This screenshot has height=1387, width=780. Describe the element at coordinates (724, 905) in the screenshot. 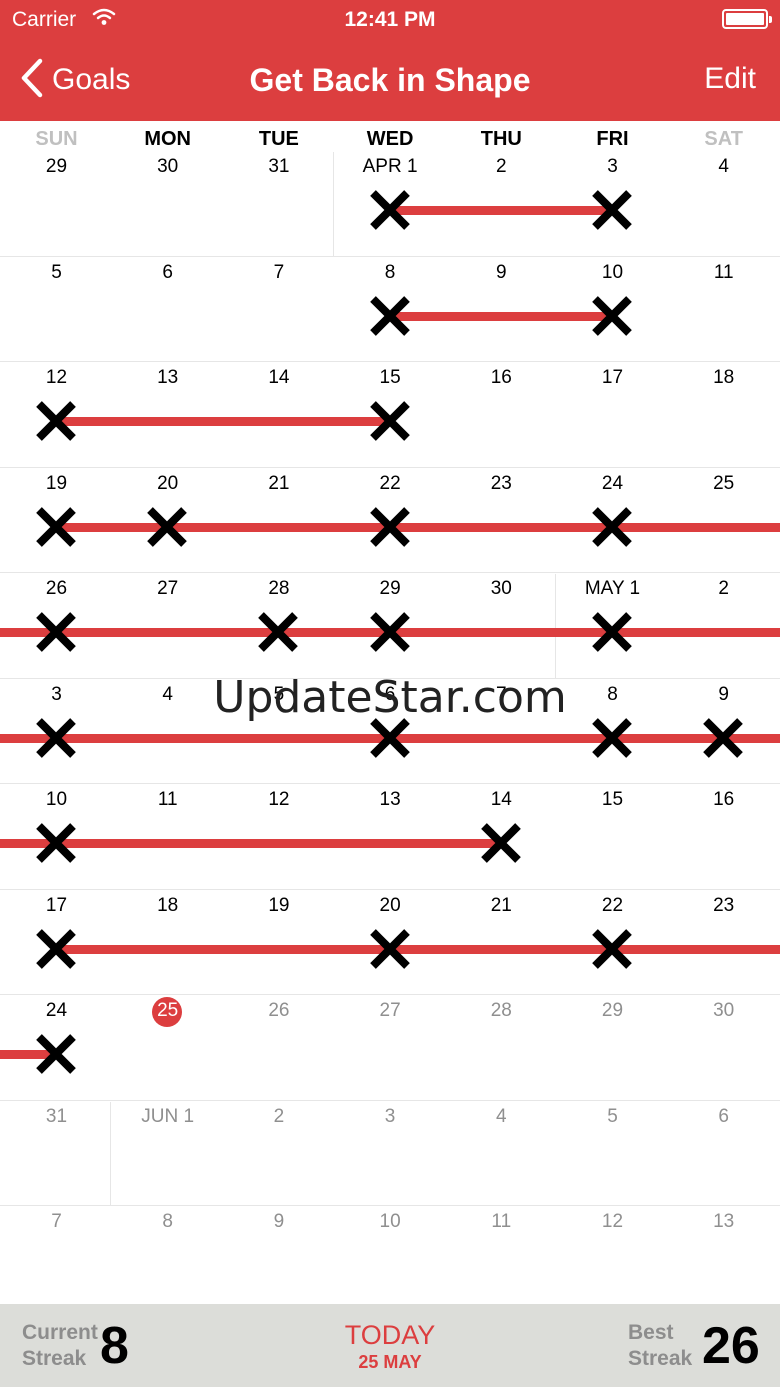

I see `day-number: 23` at that location.